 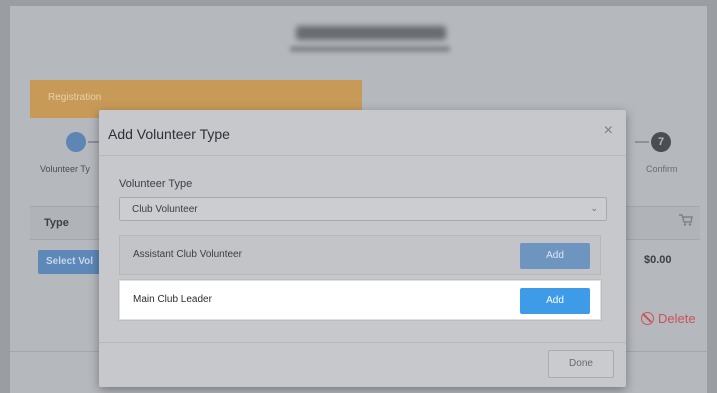 What do you see at coordinates (75, 97) in the screenshot?
I see `registration-label: Registration` at bounding box center [75, 97].